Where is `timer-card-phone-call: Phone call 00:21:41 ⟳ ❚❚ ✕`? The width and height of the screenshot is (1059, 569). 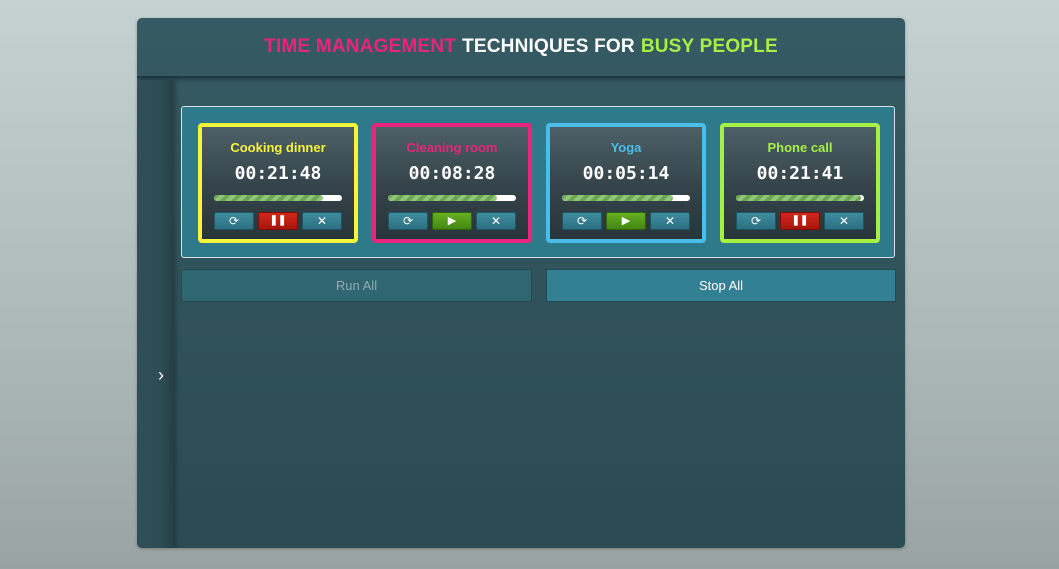
timer-card-phone-call: Phone call 00:21:41 ⟳ ❚❚ ✕ is located at coordinates (800, 183).